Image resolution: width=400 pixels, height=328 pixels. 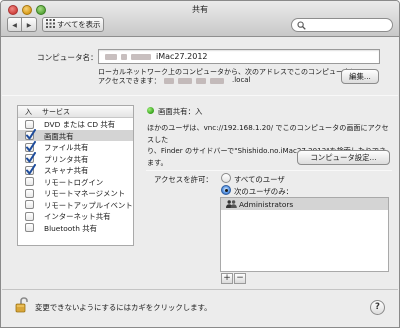 What do you see at coordinates (241, 80) in the screenshot?
I see `local-address-suffix: .local` at bounding box center [241, 80].